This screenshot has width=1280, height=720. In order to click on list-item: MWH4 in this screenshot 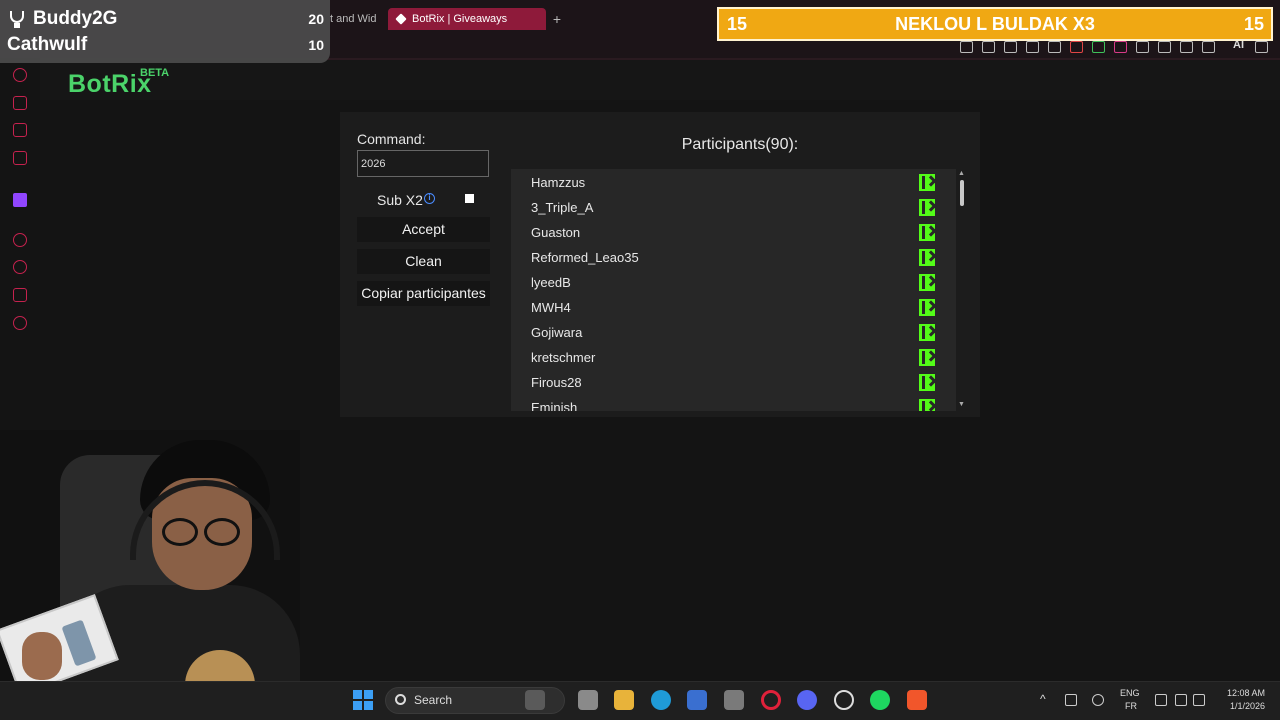, I will do `click(733, 307)`.